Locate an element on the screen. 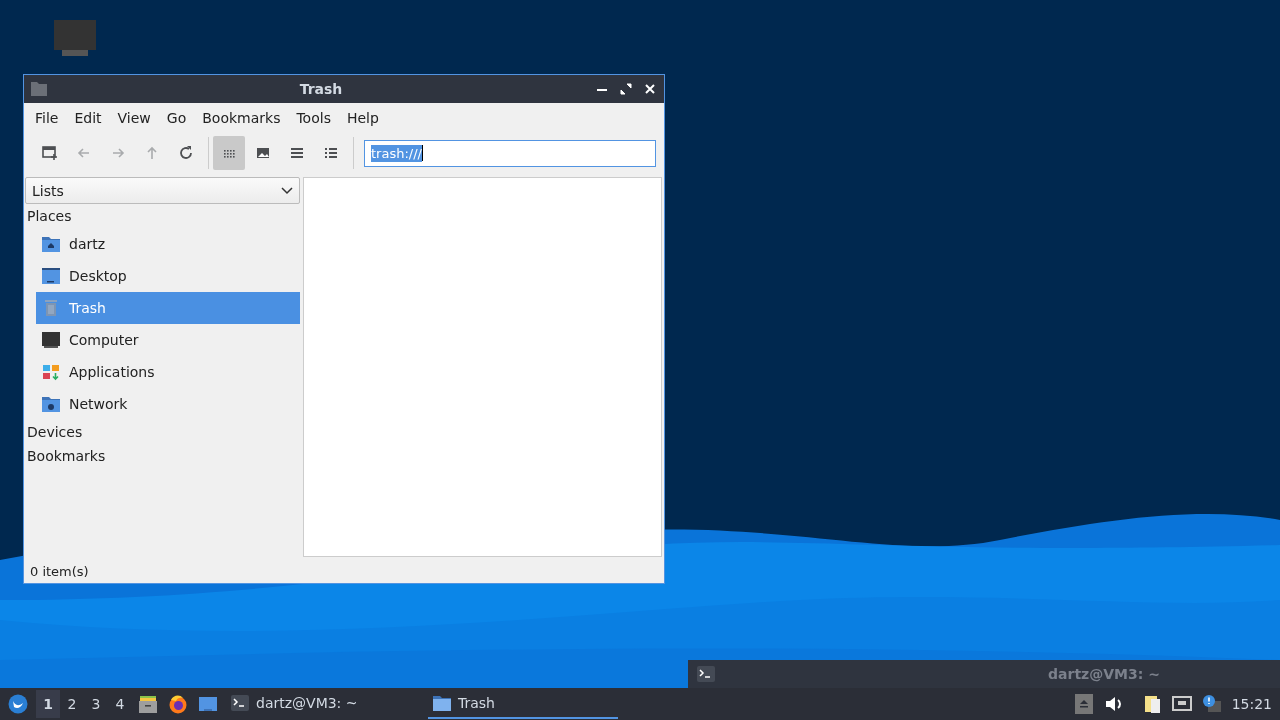 This screenshot has height=720, width=1280. menu-item: Bookmarks is located at coordinates (241, 118).